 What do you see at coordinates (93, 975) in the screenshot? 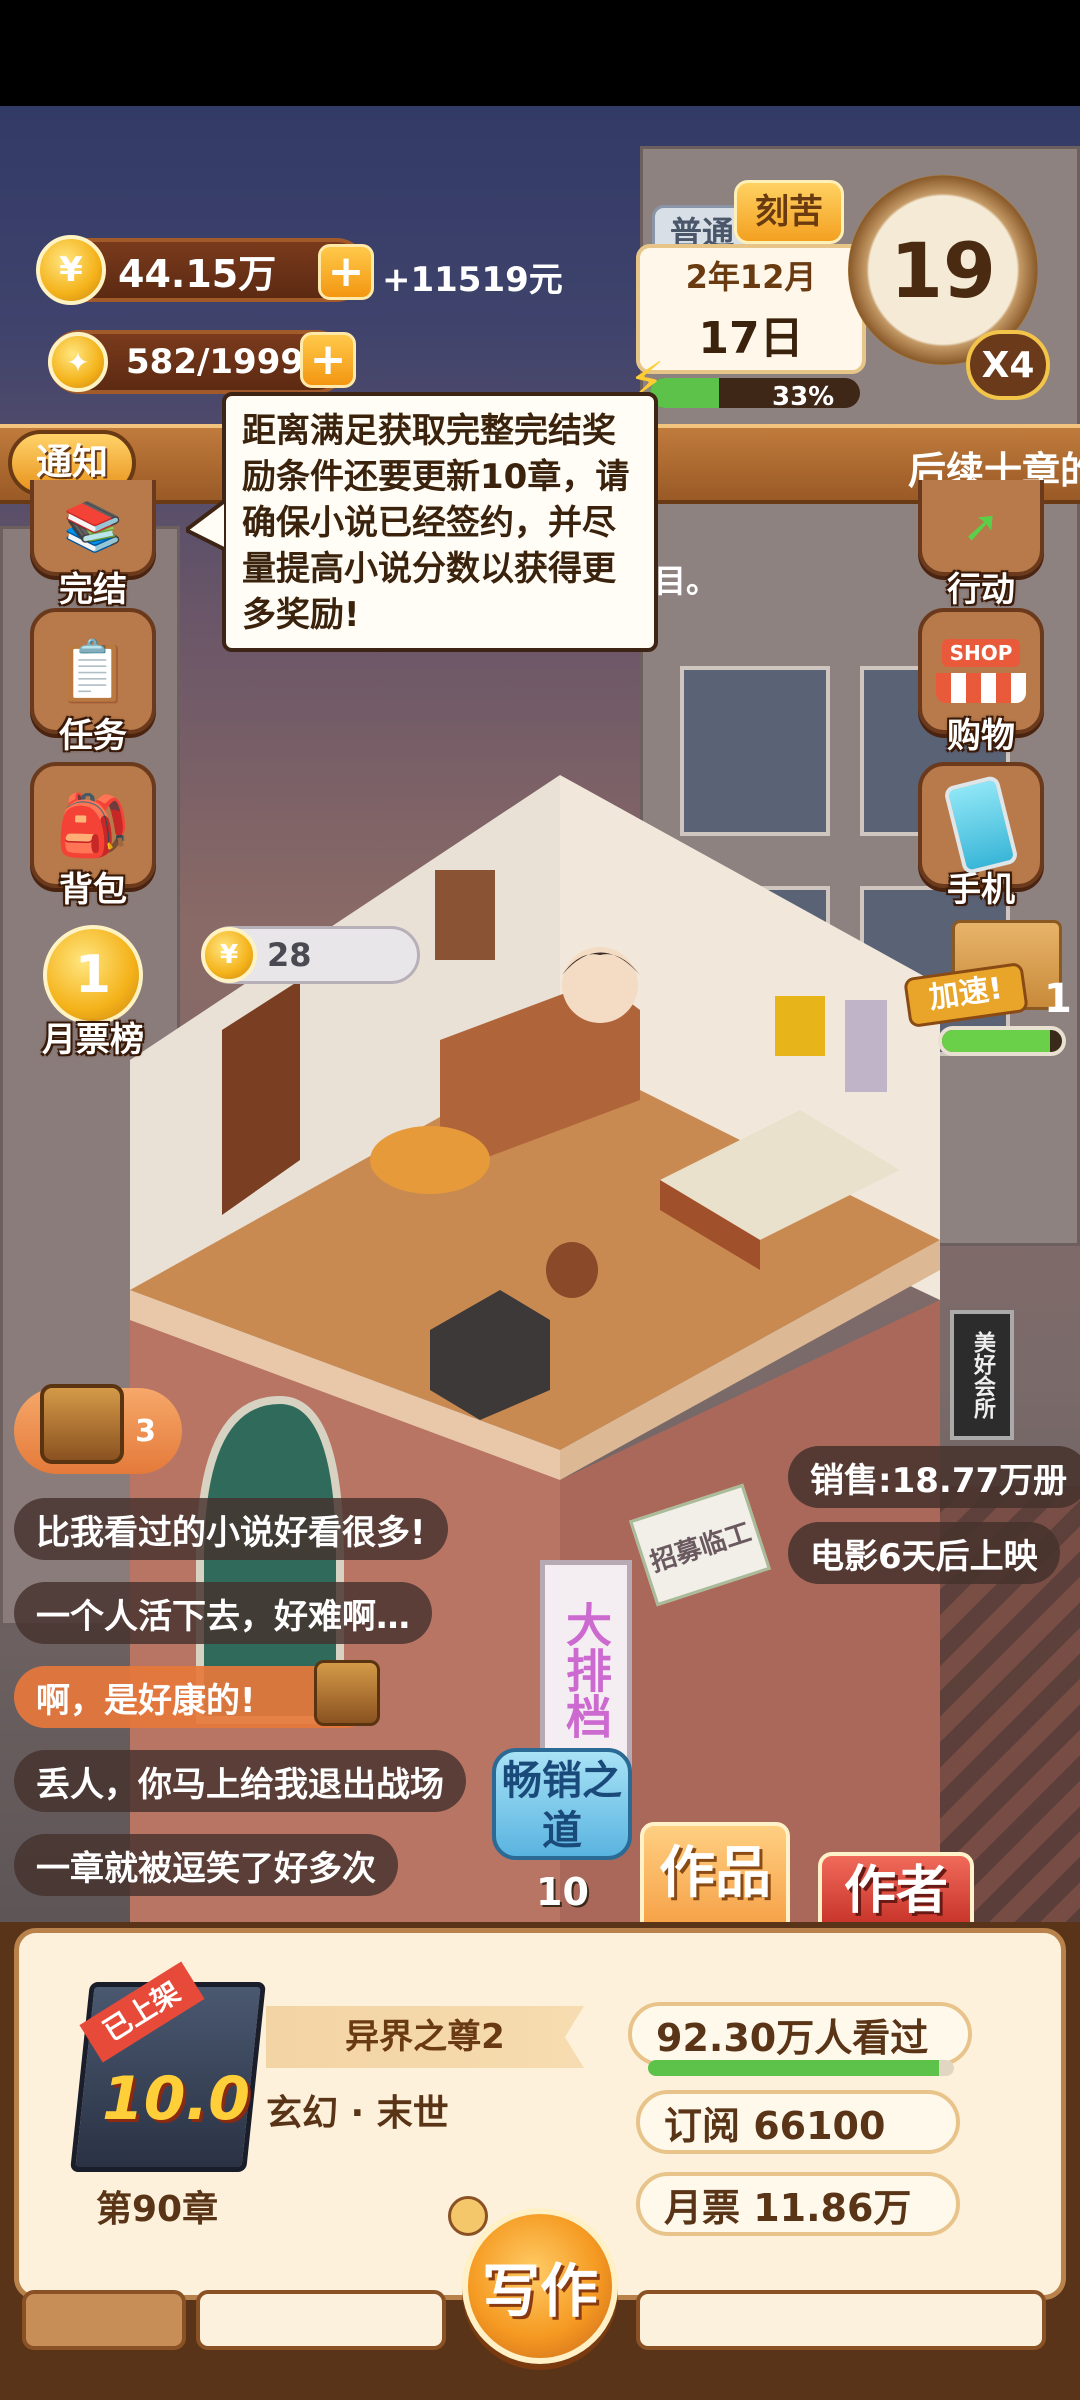
I see `ranking-badge: 1` at bounding box center [93, 975].